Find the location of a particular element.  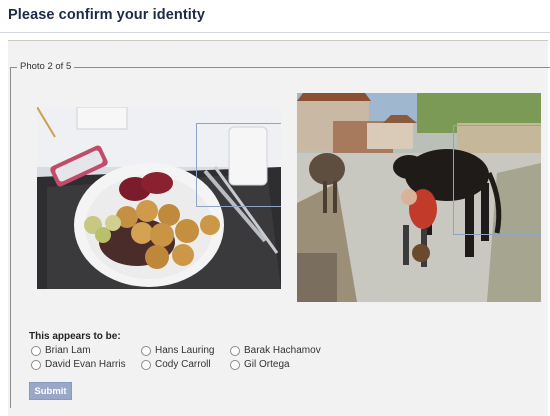

name-option-barak-hachamov: Barak Hachamov is located at coordinates (275, 350).